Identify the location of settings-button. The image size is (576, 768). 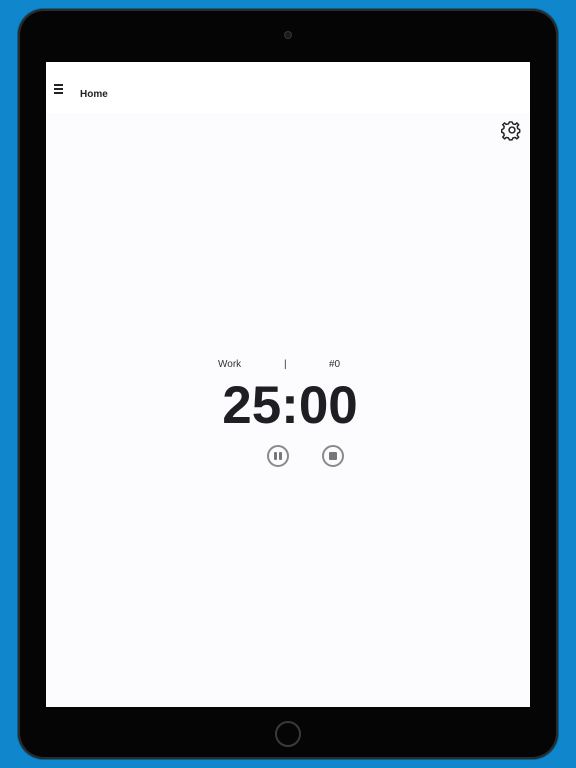
(512, 130).